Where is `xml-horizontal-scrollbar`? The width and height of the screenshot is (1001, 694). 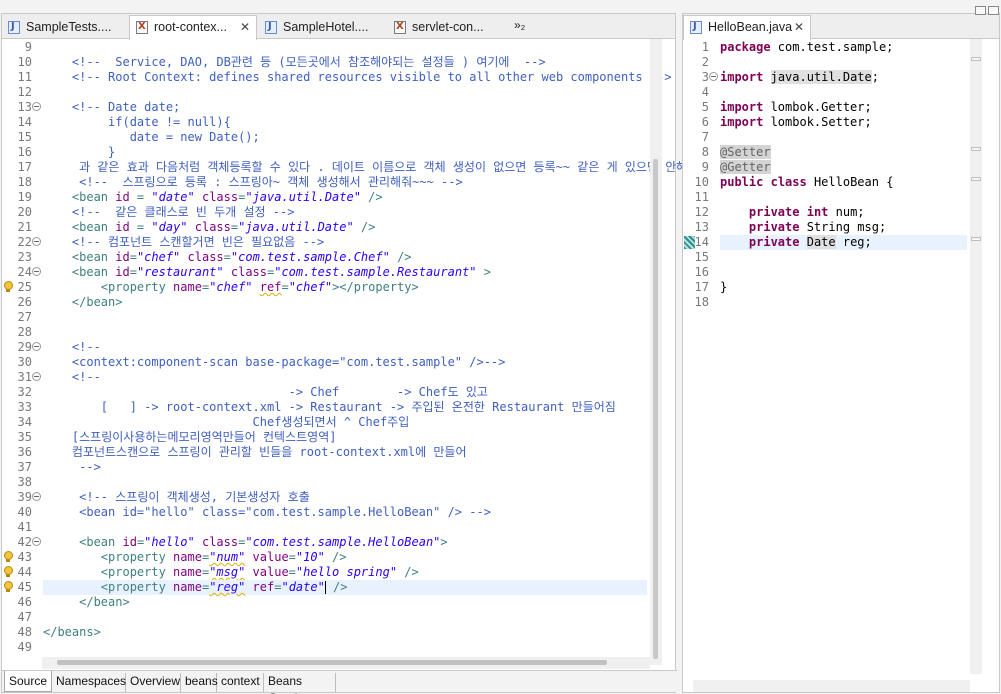 xml-horizontal-scrollbar is located at coordinates (346, 663).